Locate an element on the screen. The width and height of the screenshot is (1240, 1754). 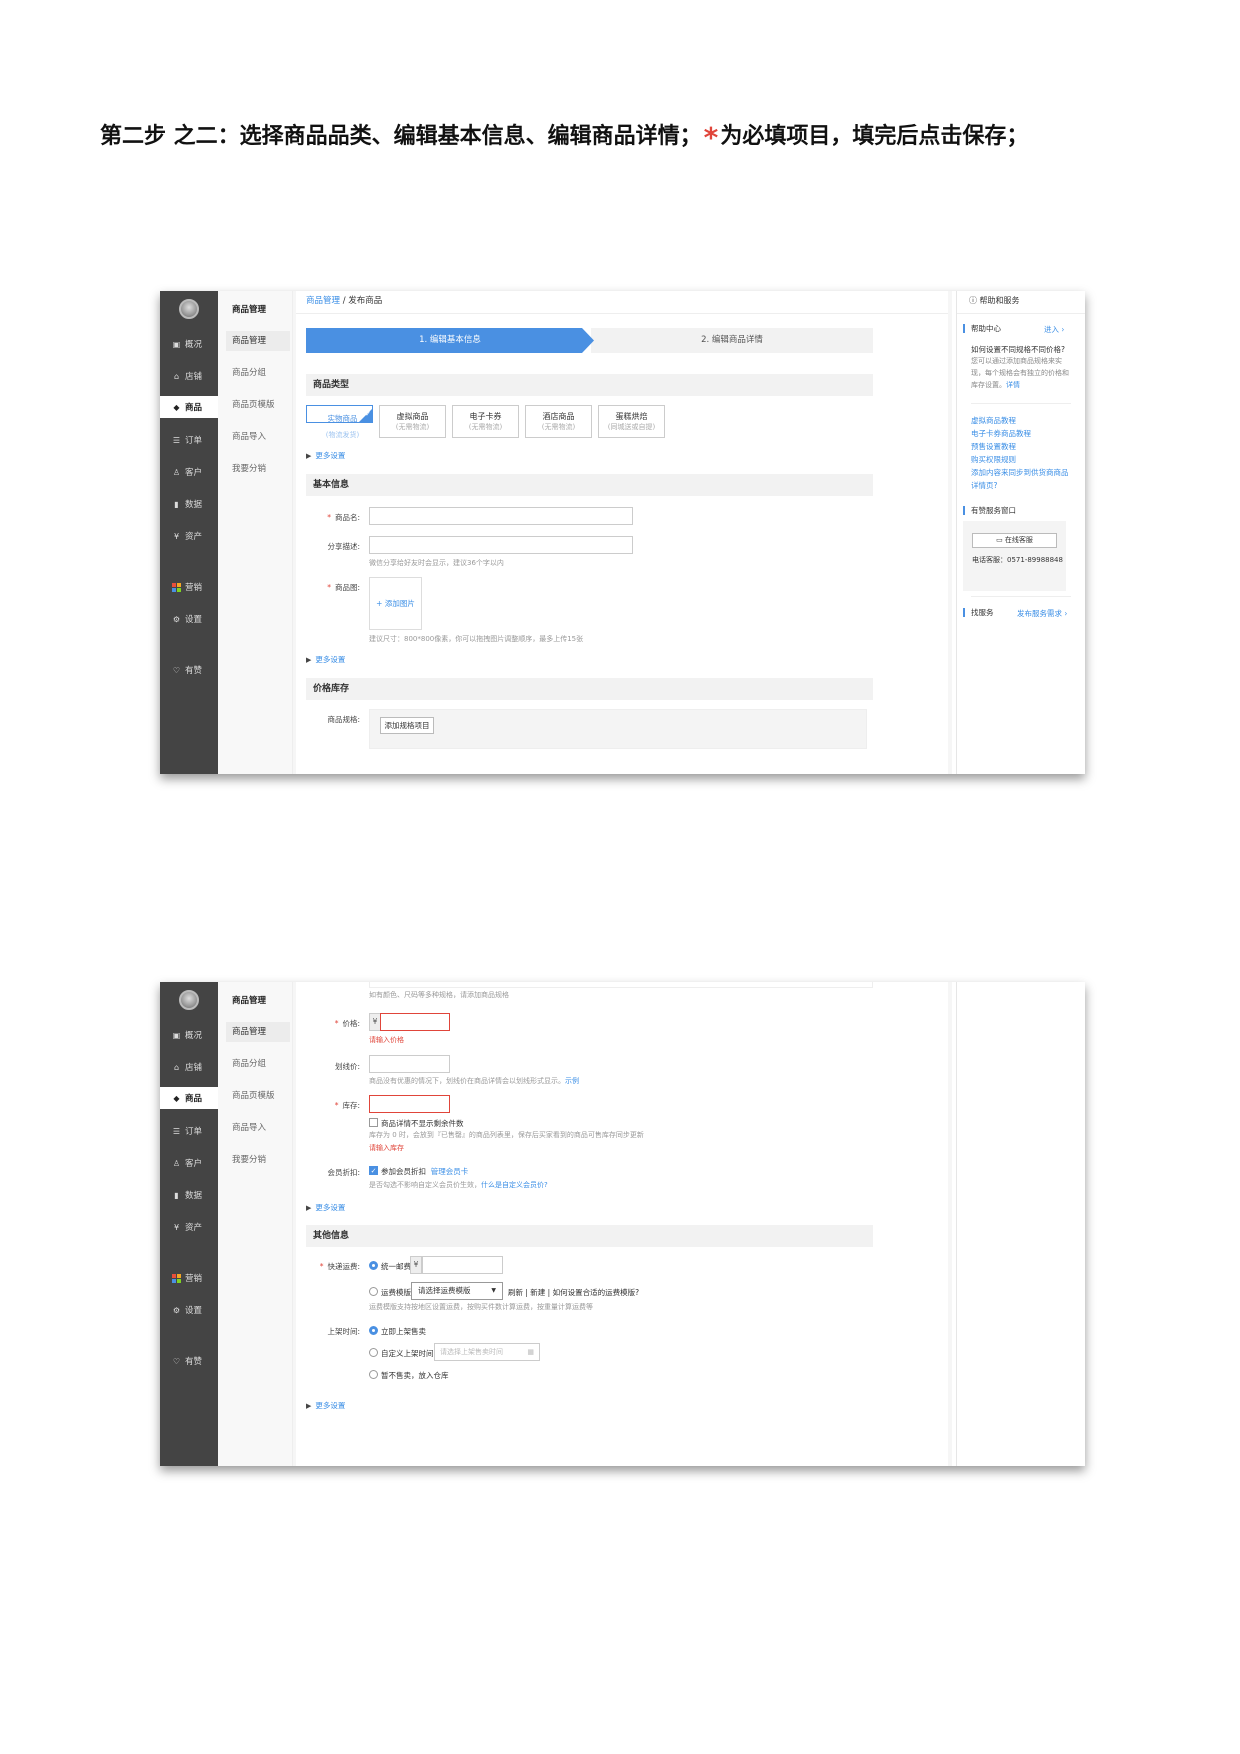
yen-icon: ¥ is located at coordinates (176, 1227).